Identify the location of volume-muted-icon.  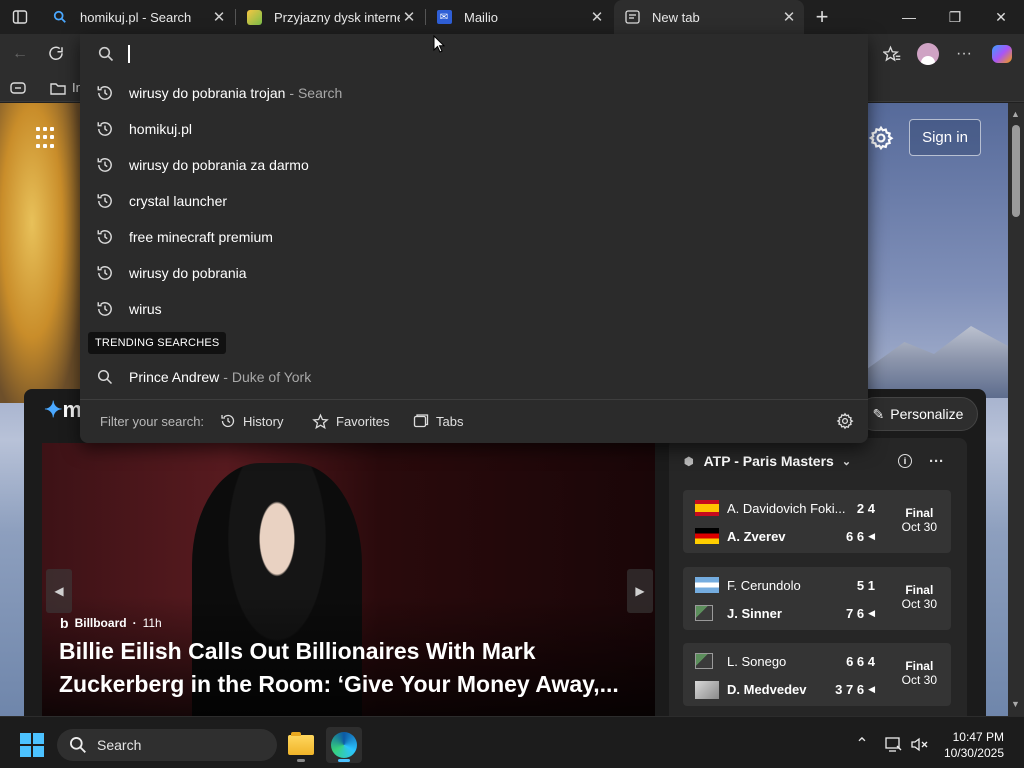
(919, 744).